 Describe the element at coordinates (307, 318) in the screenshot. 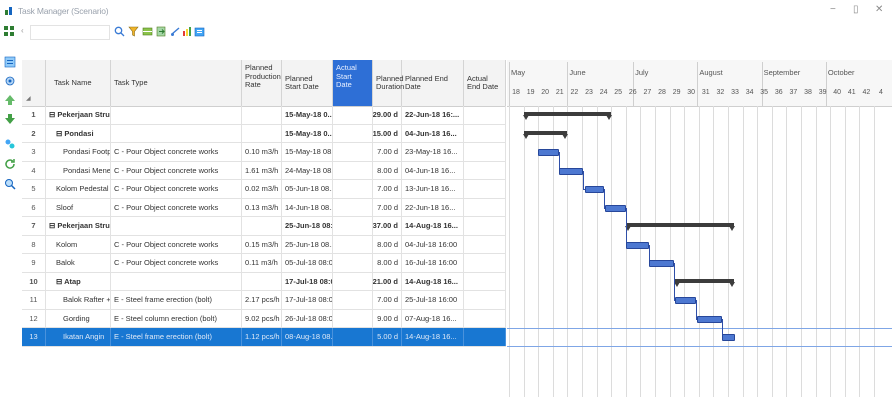

I see `cell-pstart: 26-Jul-18 08:00` at that location.